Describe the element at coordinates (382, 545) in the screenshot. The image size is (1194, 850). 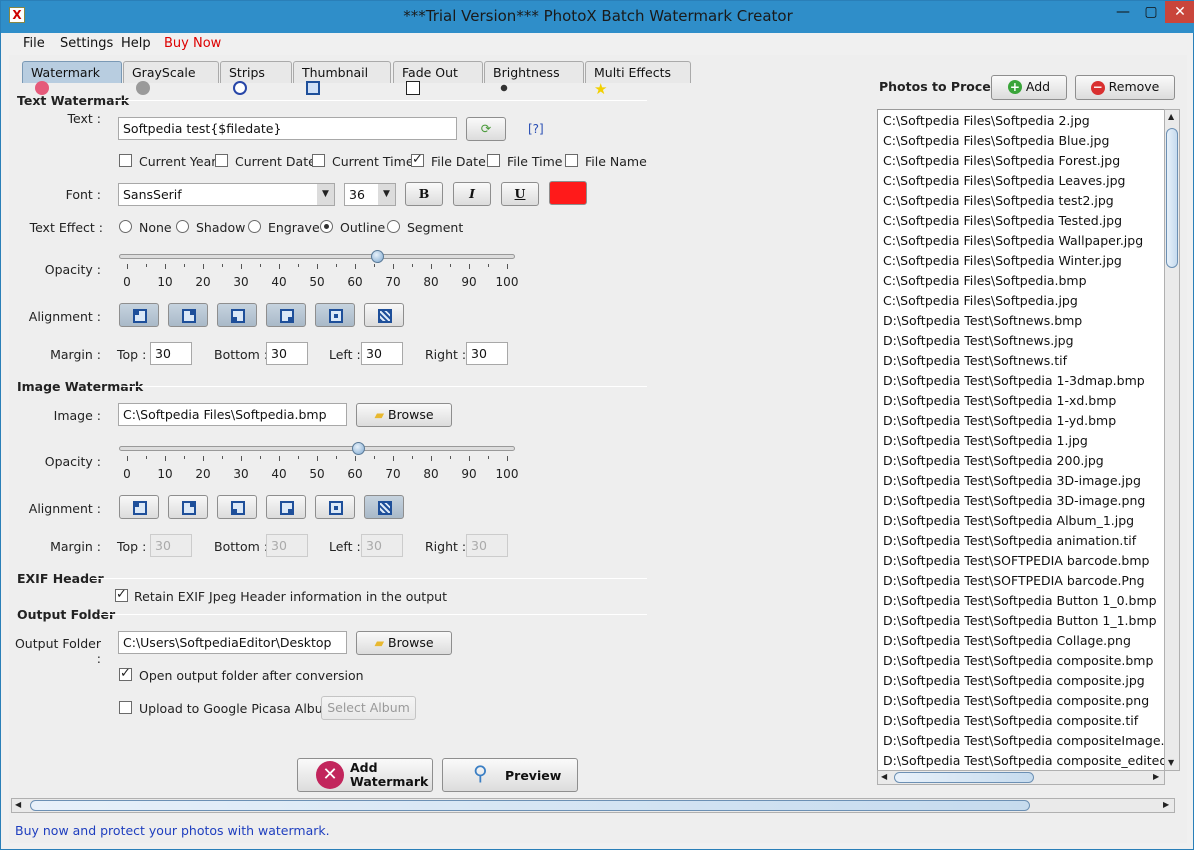
I see `image-margin-left-input: 30` at that location.